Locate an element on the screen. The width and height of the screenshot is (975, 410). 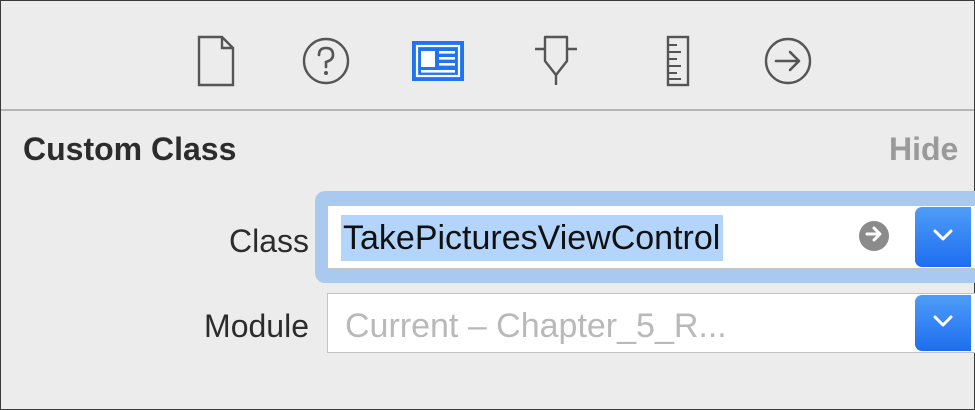
connections-inspector-tab is located at coordinates (788, 61).